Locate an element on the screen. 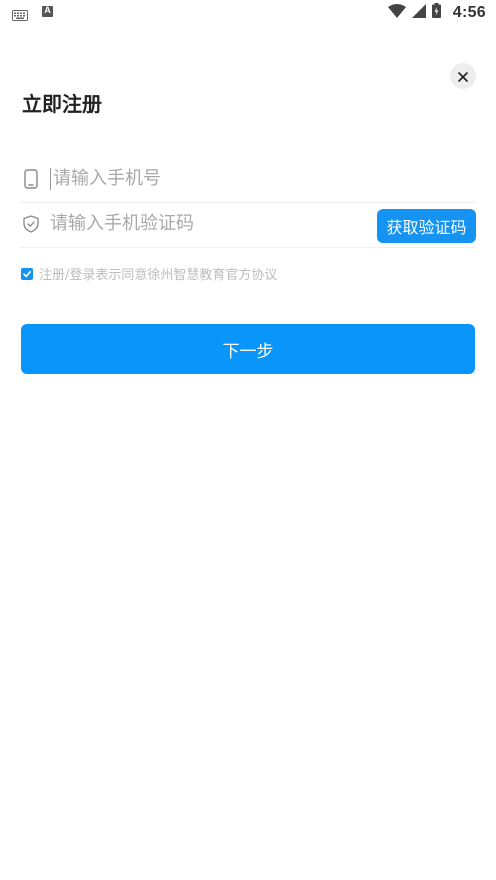  clock-time: 4:56 is located at coordinates (469, 12).